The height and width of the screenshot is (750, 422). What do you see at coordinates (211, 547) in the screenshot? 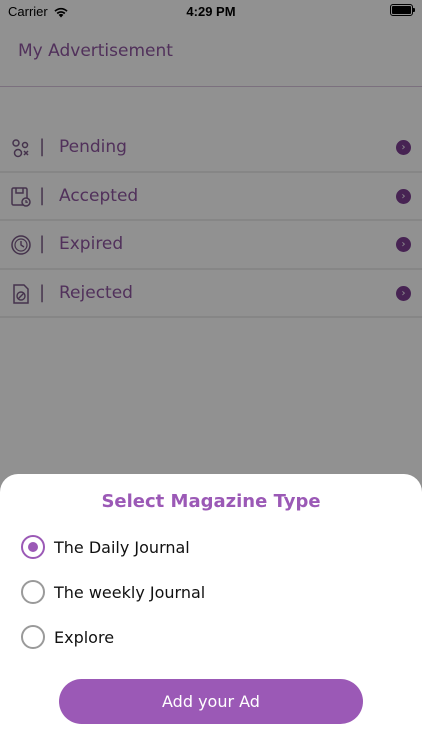
I see `option-daily-journal: The Daily Journal` at bounding box center [211, 547].